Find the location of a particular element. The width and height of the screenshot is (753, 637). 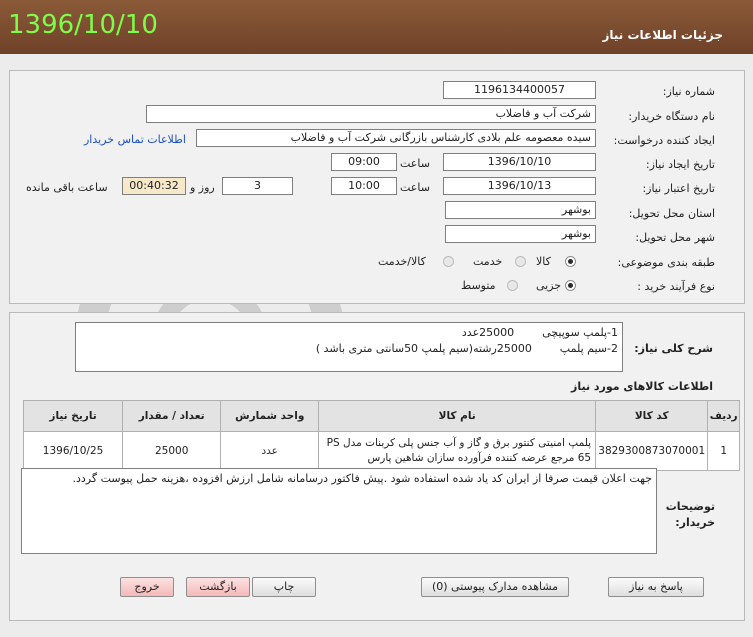

category-service-label: خدمت is located at coordinates (488, 261).